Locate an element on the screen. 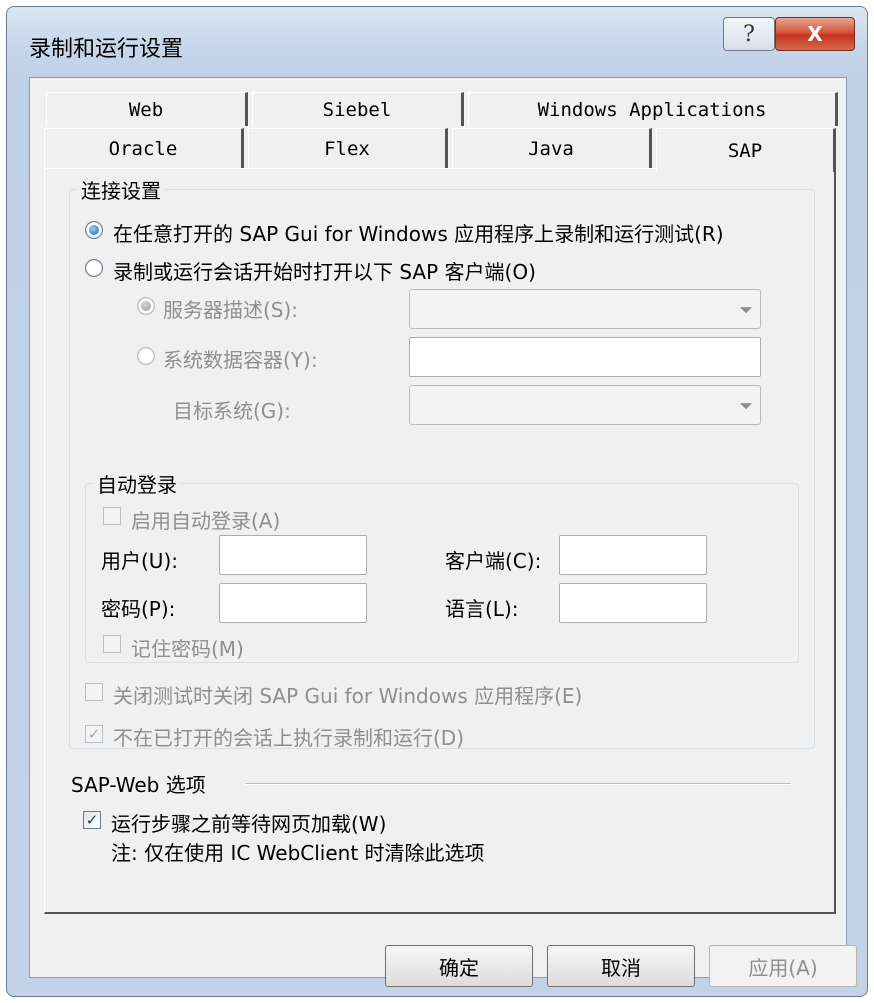 The height and width of the screenshot is (1003, 874). help-icon: ? is located at coordinates (749, 34).